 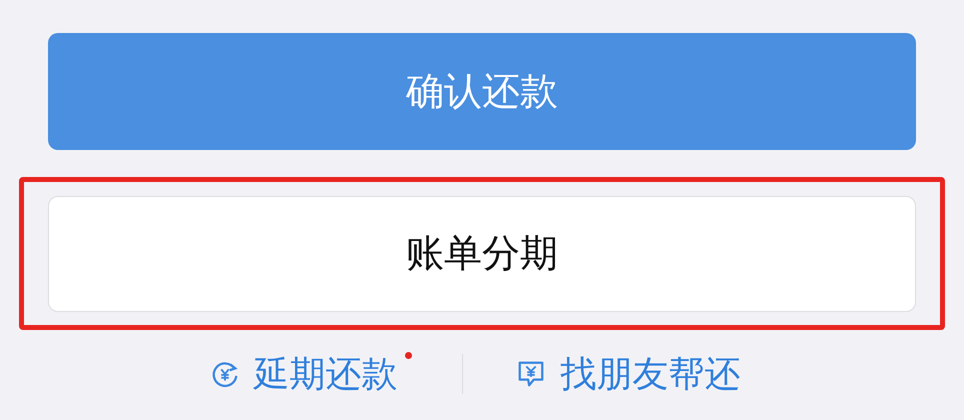 I want to click on action-link: 延期还款, so click(x=311, y=374).